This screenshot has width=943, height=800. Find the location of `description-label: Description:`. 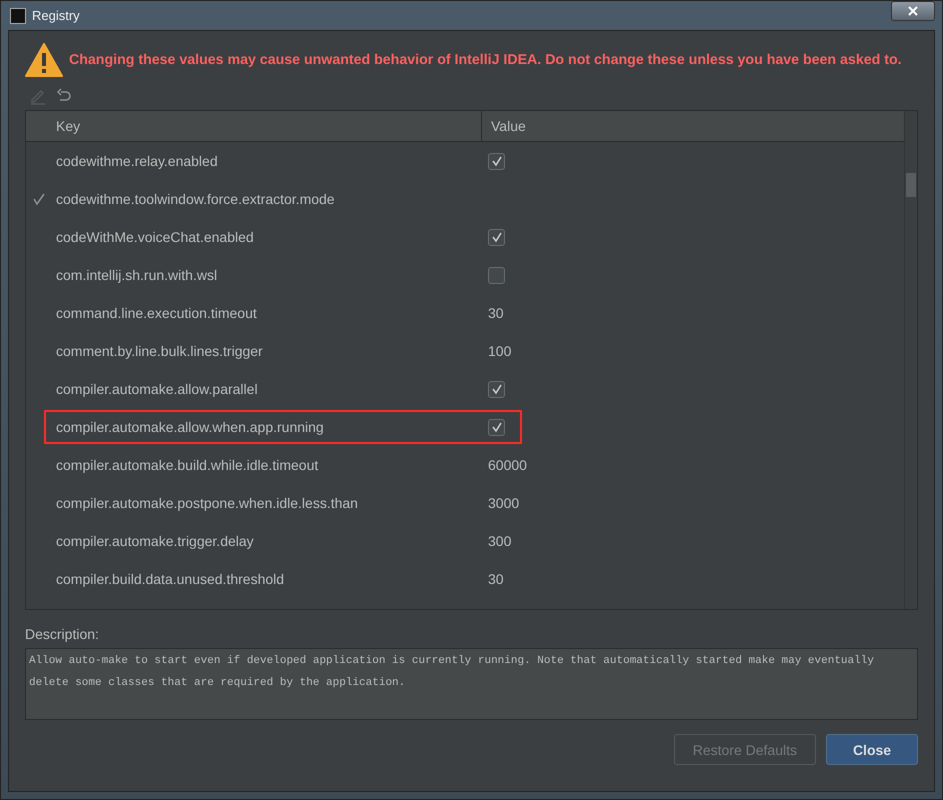

description-label: Description: is located at coordinates (62, 634).